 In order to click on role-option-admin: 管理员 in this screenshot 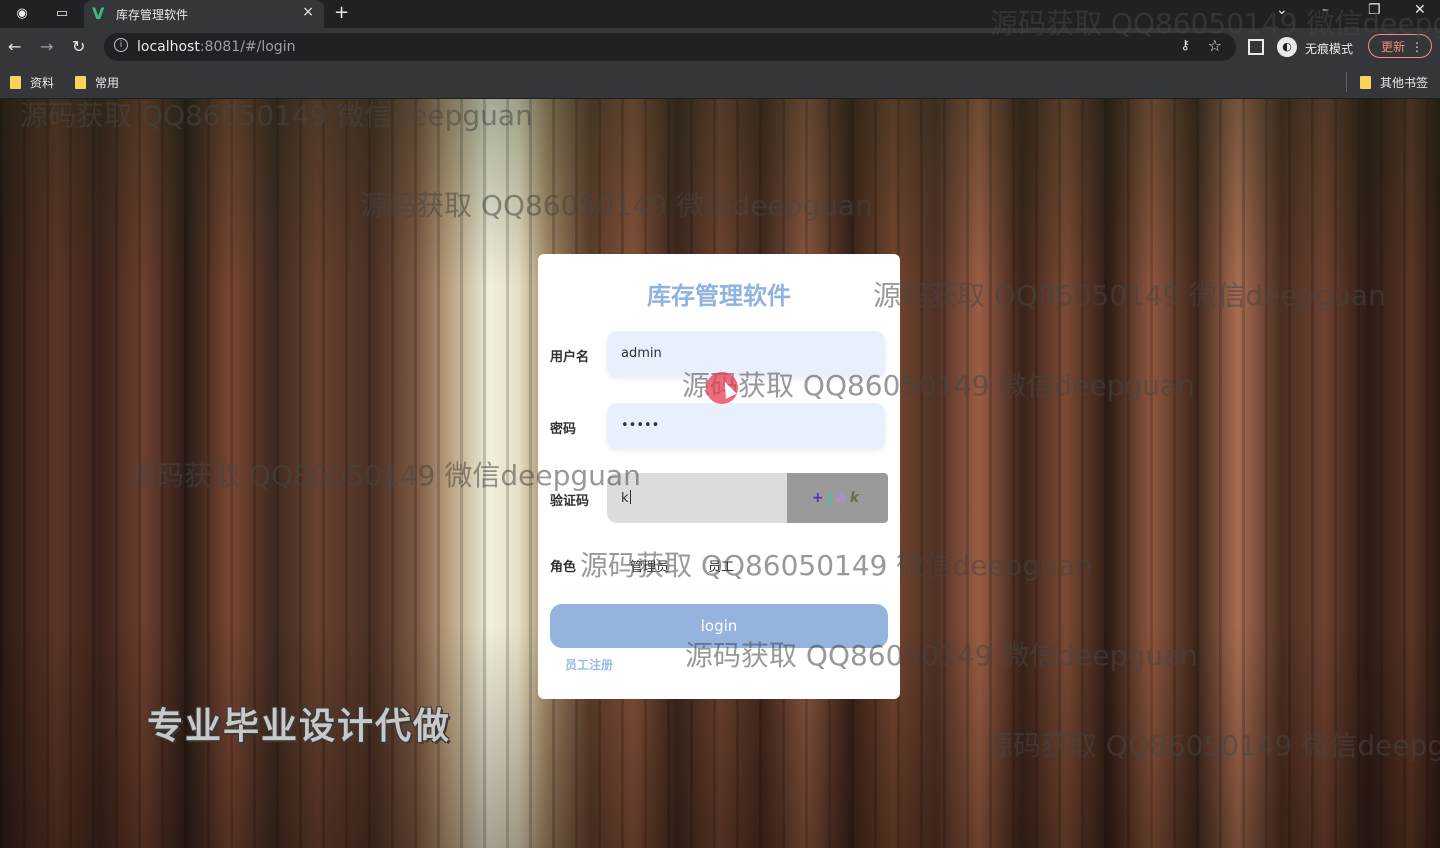, I will do `click(649, 565)`.